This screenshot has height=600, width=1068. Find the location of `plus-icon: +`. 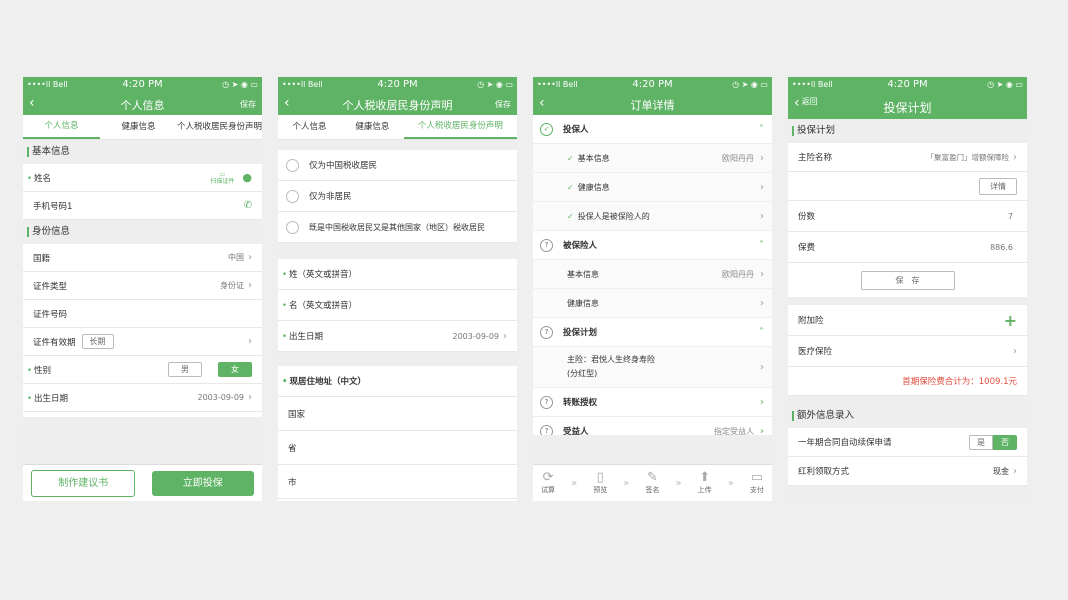

plus-icon: + is located at coordinates (1010, 320).